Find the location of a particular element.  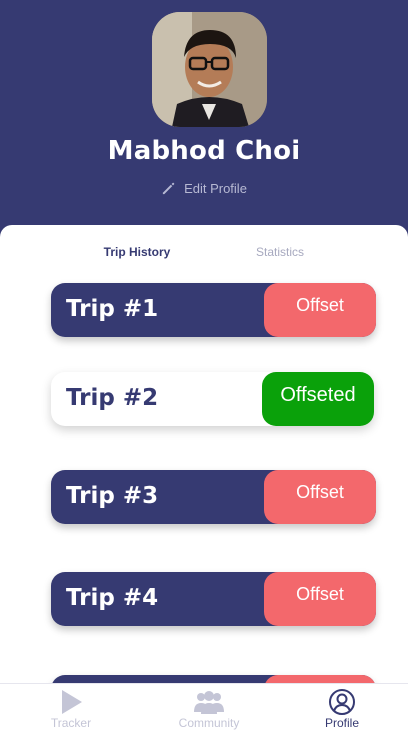

trip-label: Trip #3 is located at coordinates (112, 496).